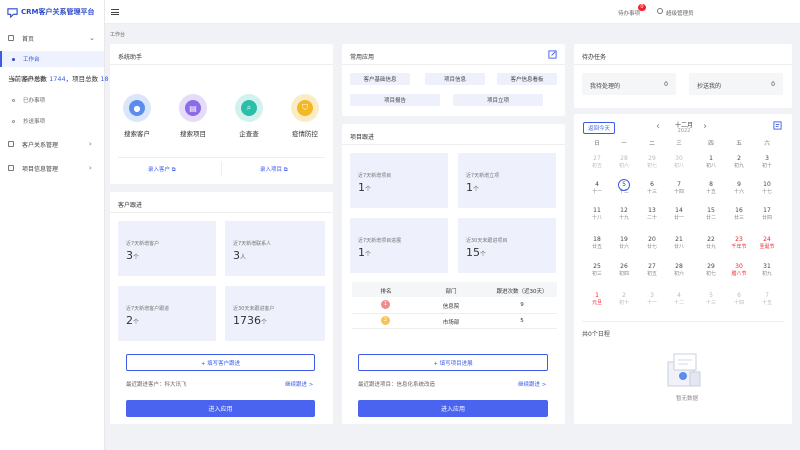 The image size is (800, 450). I want to click on stat-new-projects: 近7天新增项目 1个, so click(399, 180).